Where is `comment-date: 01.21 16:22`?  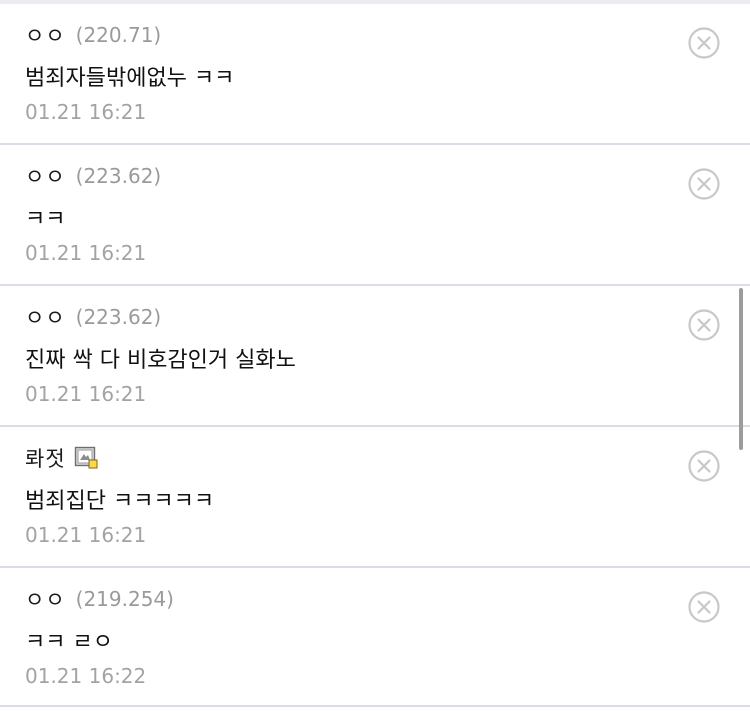
comment-date: 01.21 16:22 is located at coordinates (86, 676).